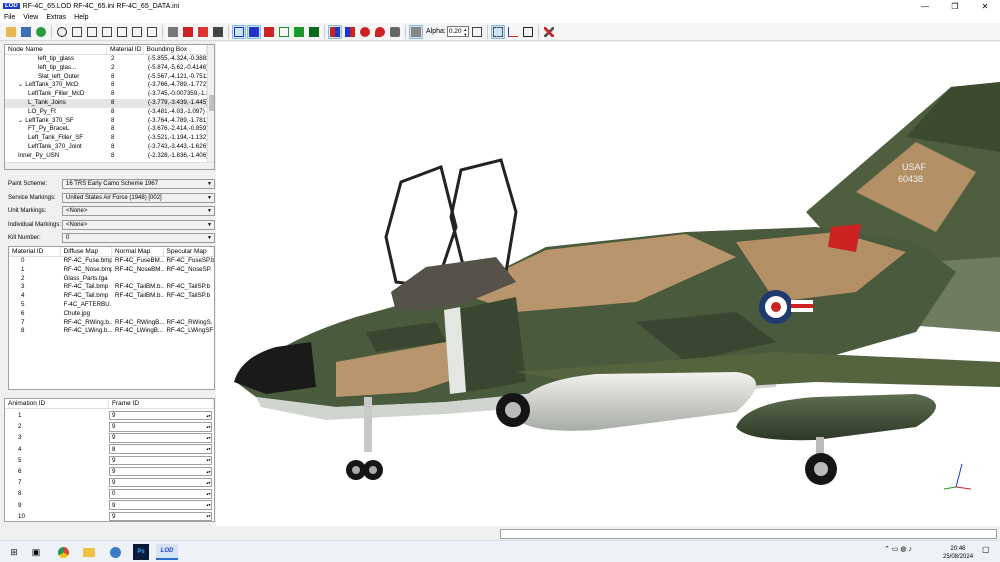  I want to click on header-frame-id: Frame ID, so click(161, 403).